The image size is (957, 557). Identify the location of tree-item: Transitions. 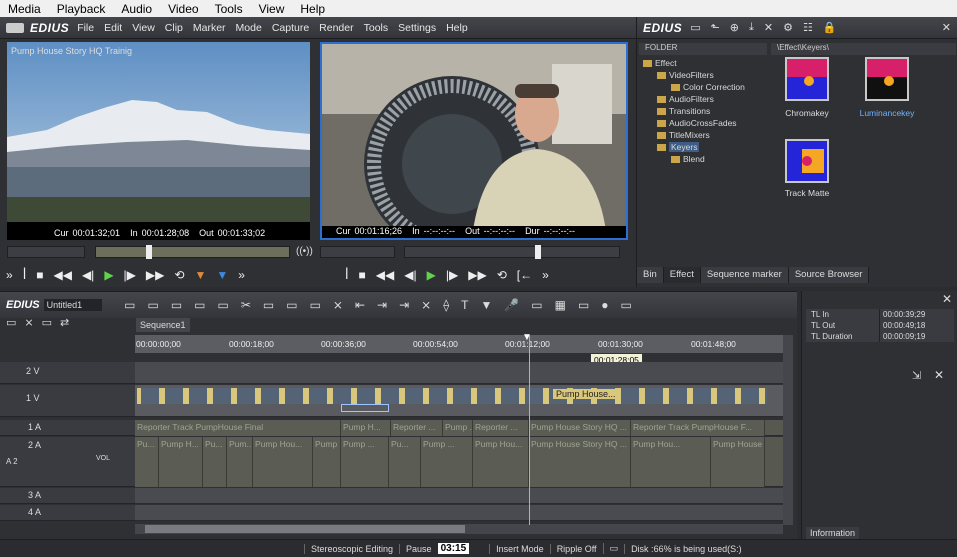
(694, 111).